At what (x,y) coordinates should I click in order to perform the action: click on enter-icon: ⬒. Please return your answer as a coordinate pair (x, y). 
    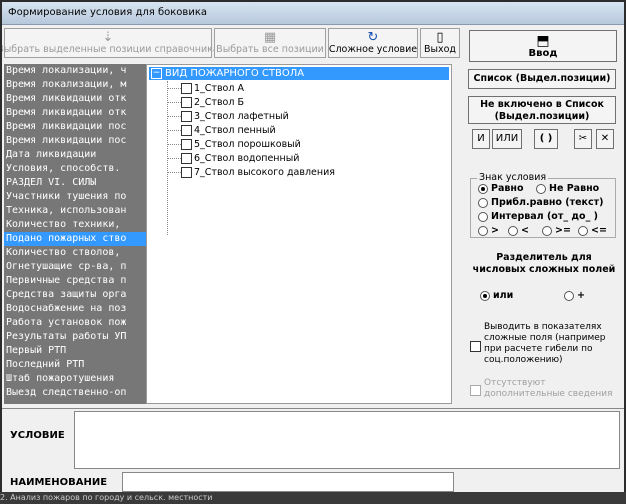
    Looking at the image, I should click on (543, 40).